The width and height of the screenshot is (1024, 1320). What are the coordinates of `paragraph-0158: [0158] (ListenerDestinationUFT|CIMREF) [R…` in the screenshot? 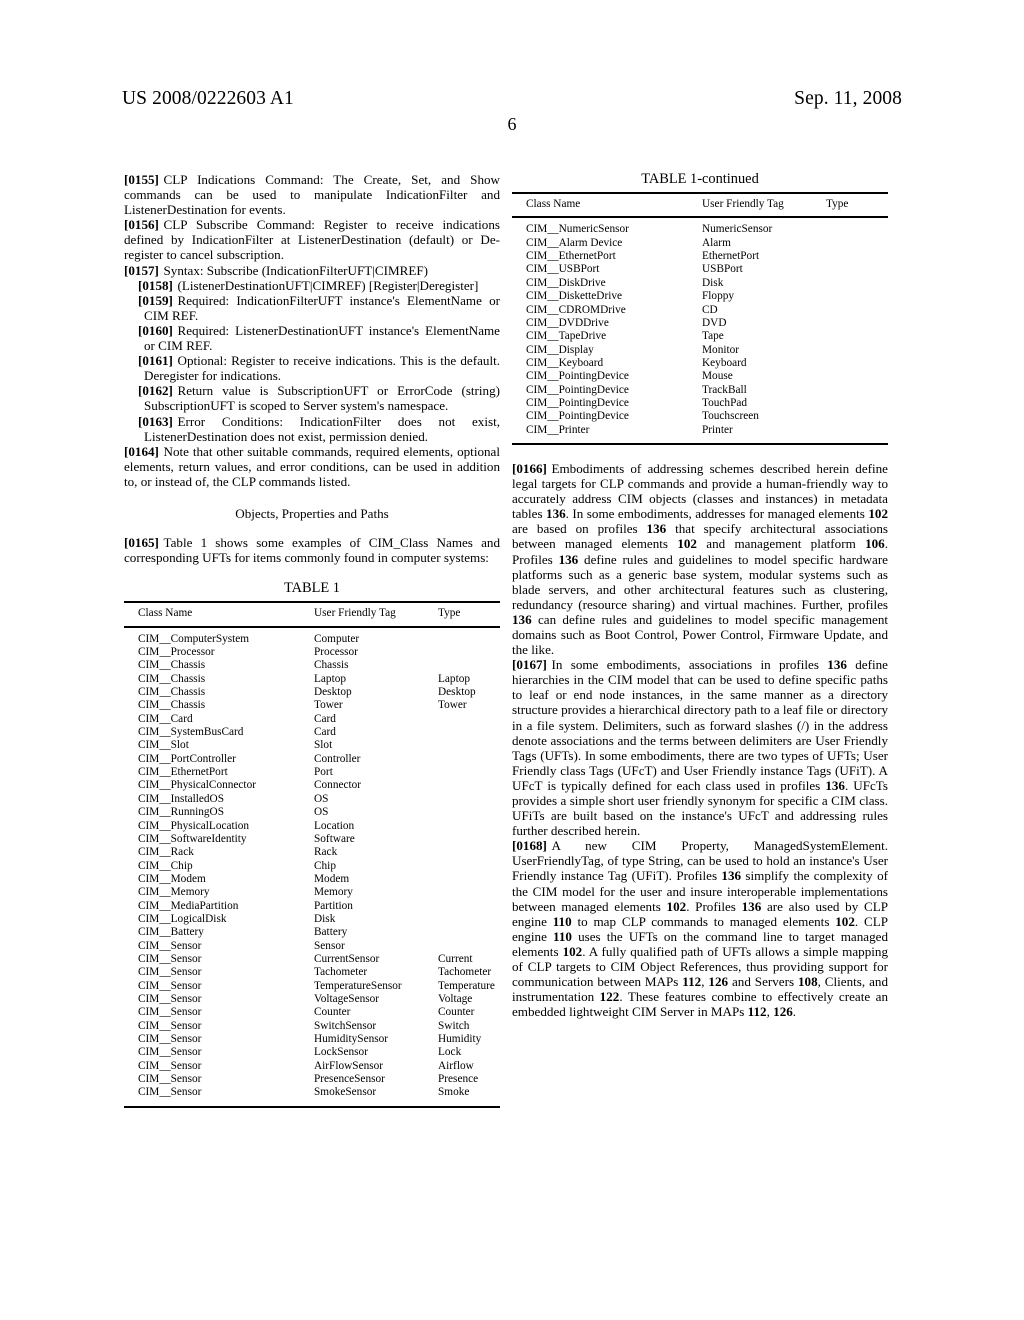 It's located at (312, 285).